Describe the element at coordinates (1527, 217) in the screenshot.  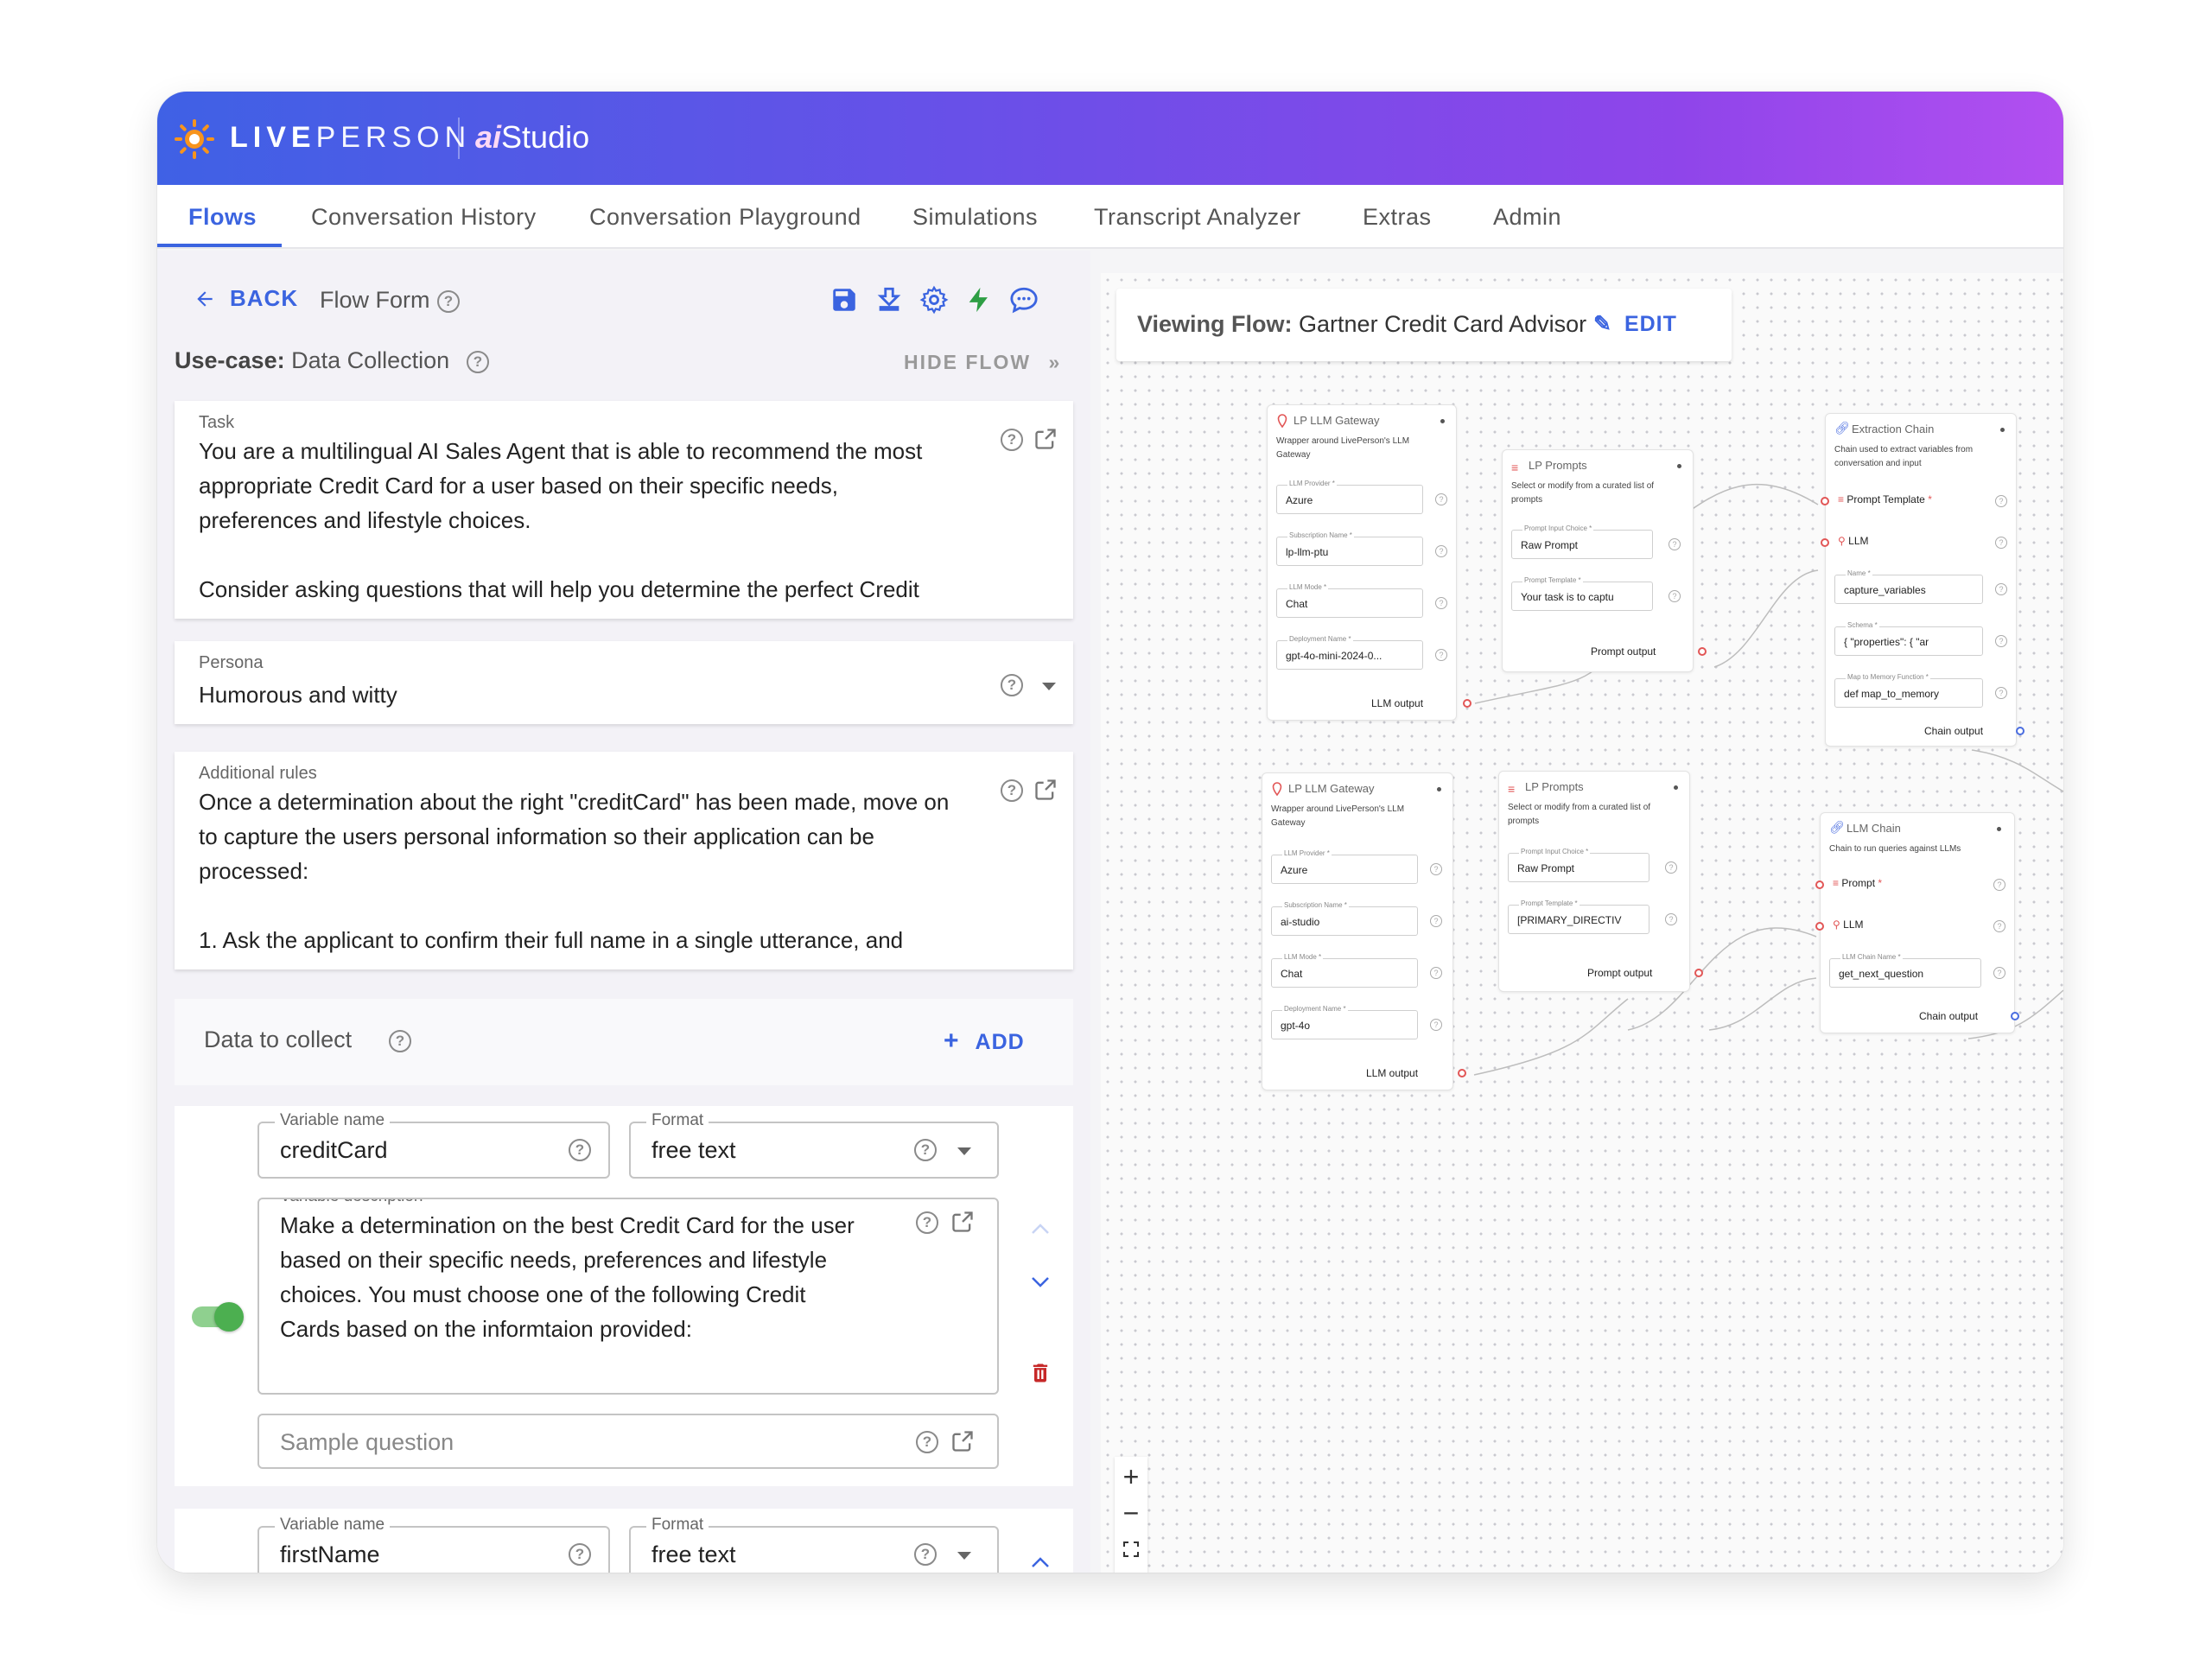
I see `tab-admin: Admin` at that location.